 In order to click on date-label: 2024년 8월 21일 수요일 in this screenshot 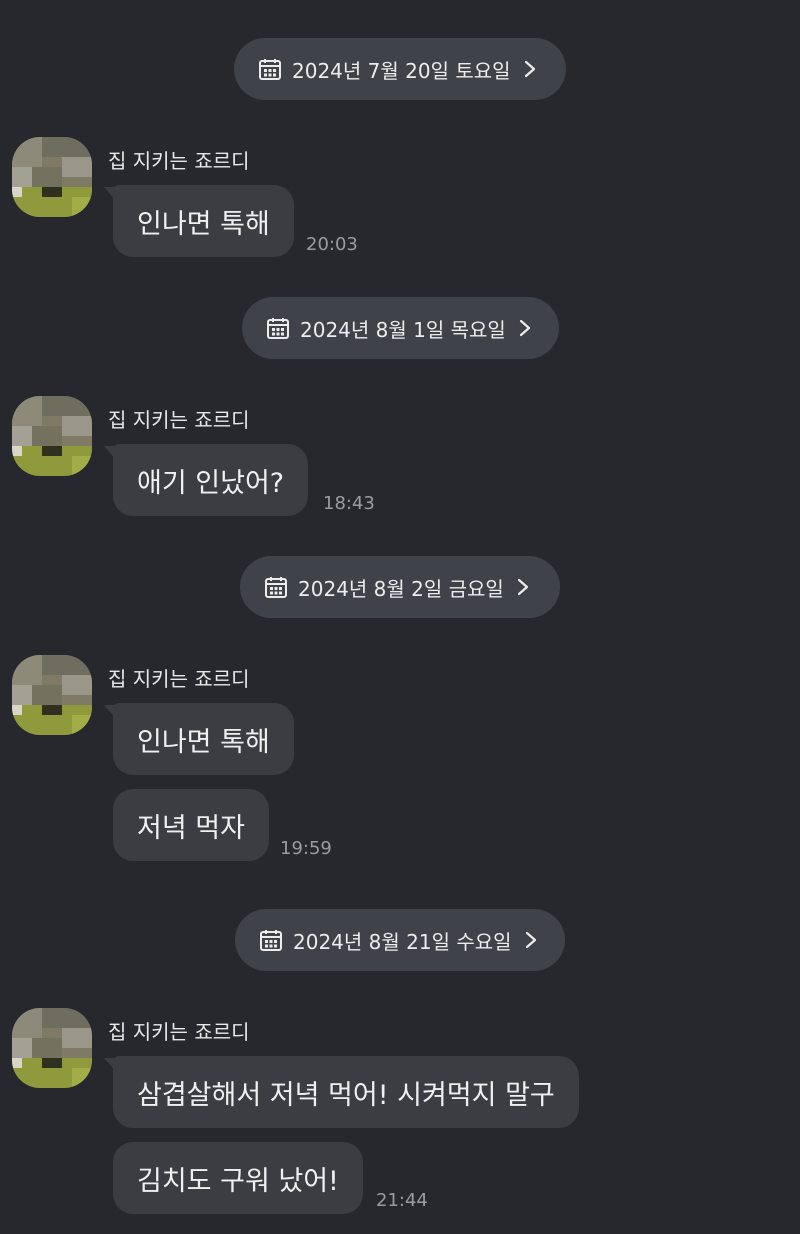, I will do `click(402, 941)`.